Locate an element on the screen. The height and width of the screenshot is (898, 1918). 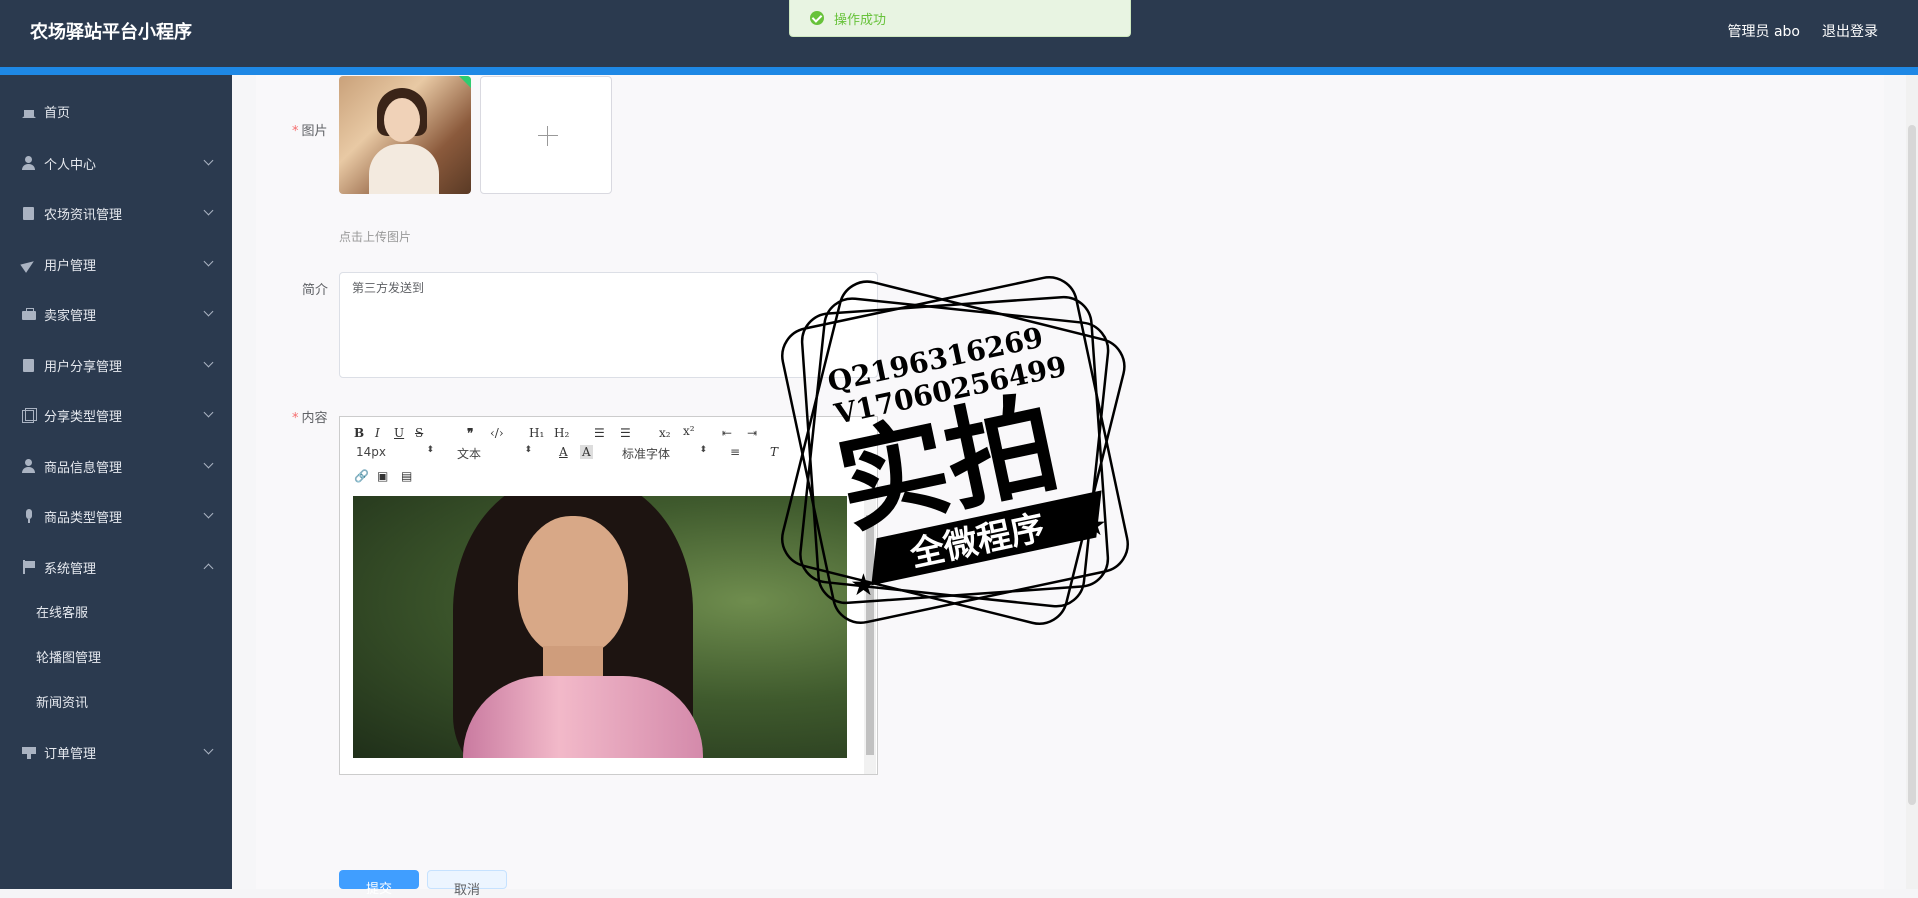
home-icon is located at coordinates (29, 111).